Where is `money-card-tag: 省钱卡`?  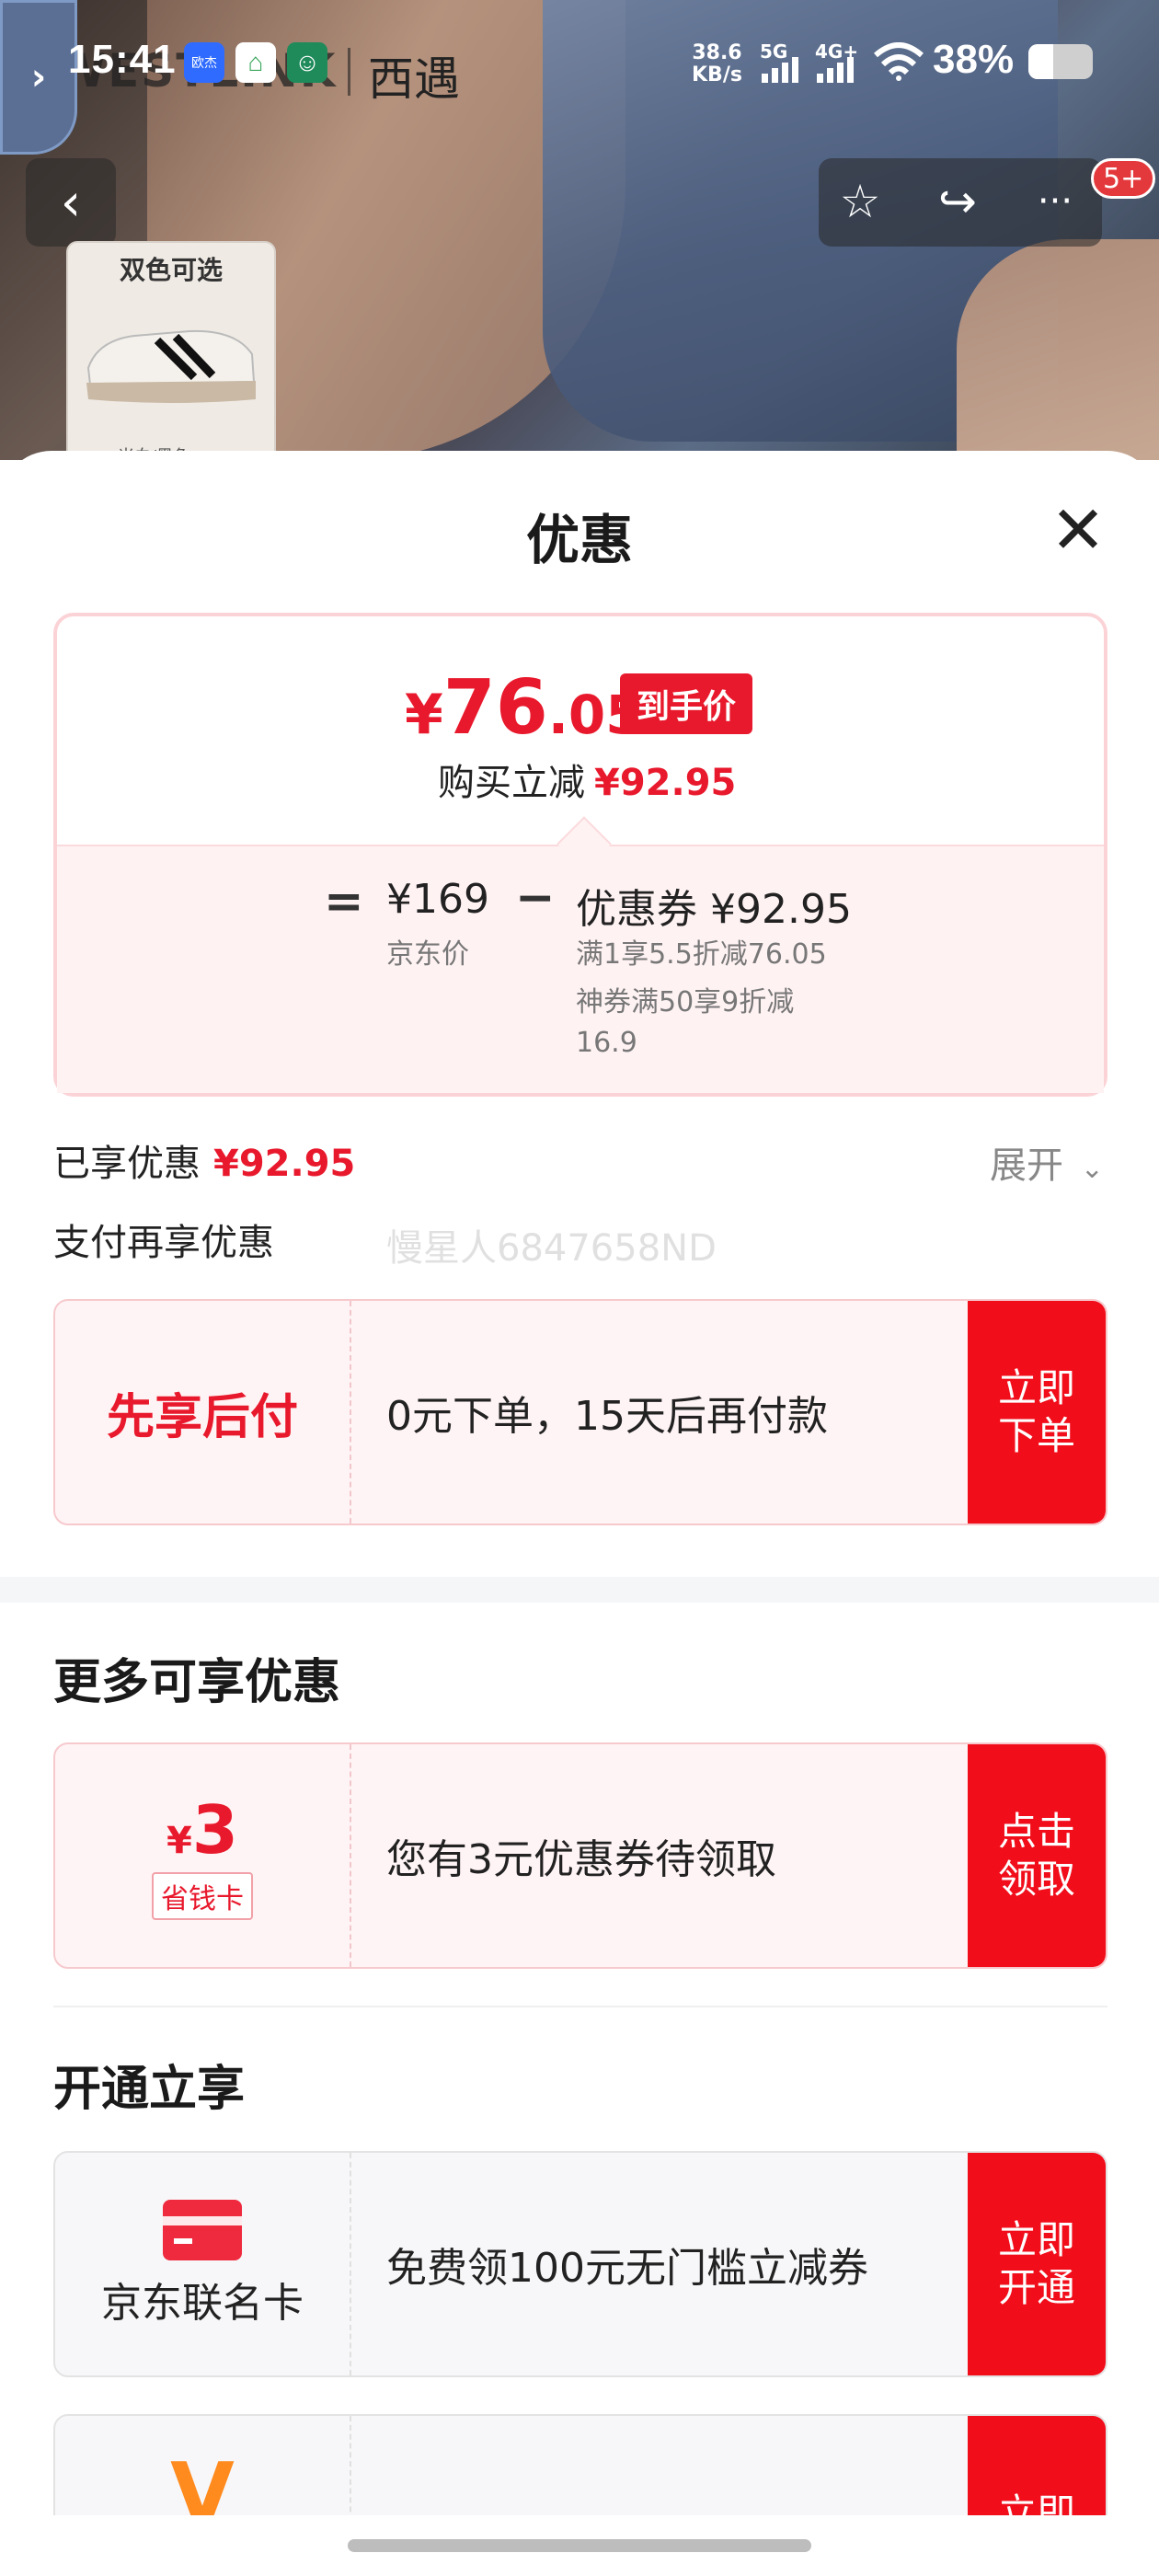 money-card-tag: 省钱卡 is located at coordinates (202, 1896).